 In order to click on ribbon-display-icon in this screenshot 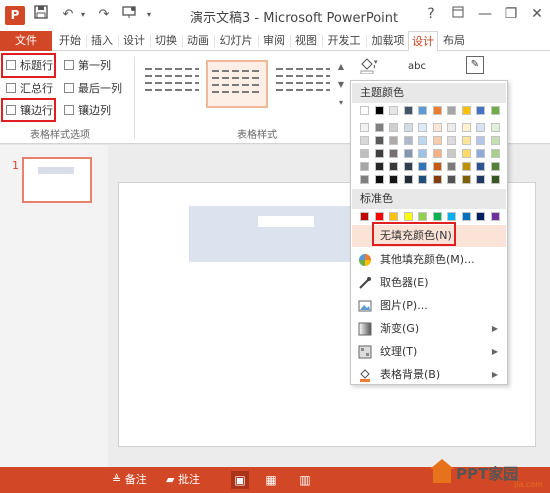, I will do `click(458, 14)`.